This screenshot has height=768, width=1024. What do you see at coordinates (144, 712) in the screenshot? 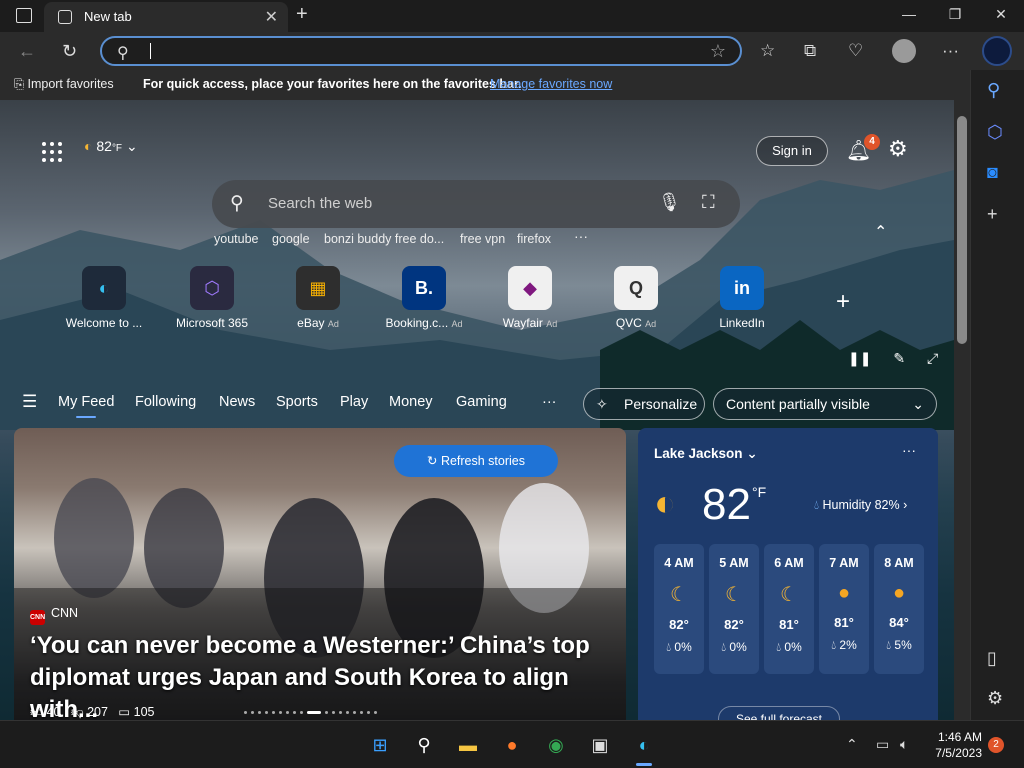
I see `comment-count: 105` at bounding box center [144, 712].